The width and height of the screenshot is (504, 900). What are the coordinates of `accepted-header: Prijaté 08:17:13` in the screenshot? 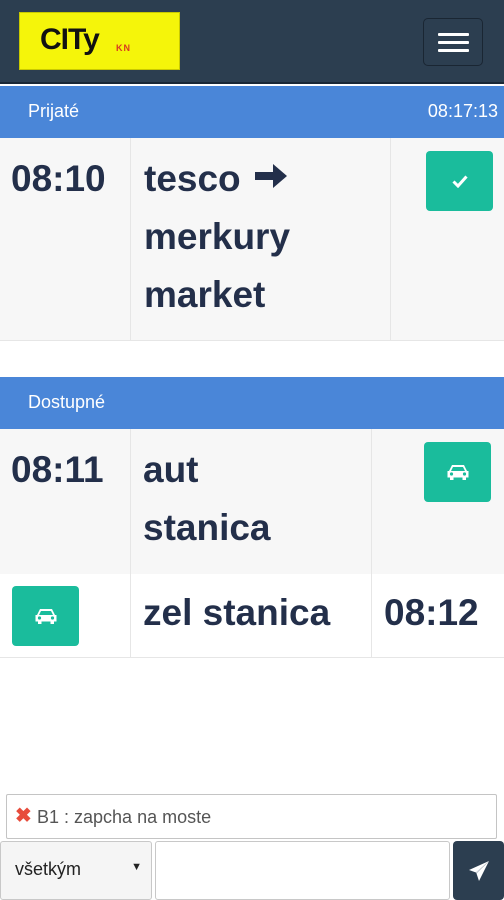 It's located at (252, 112).